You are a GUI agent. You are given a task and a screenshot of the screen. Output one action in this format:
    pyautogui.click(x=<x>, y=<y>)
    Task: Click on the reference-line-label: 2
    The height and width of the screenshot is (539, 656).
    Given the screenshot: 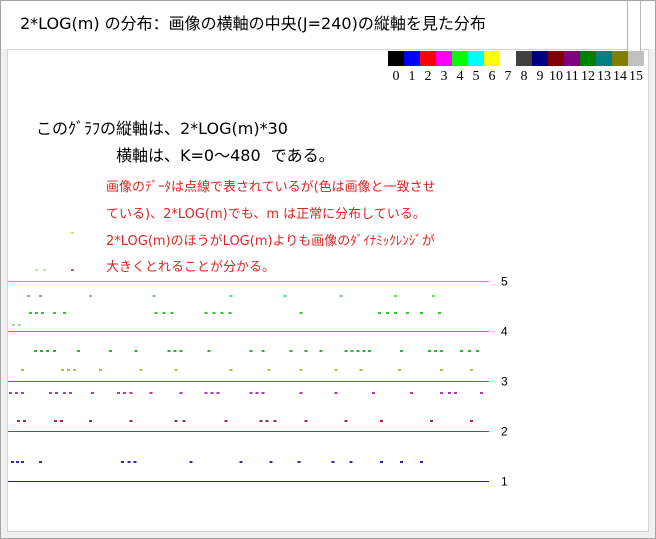 What is the action you would take?
    pyautogui.click(x=504, y=432)
    